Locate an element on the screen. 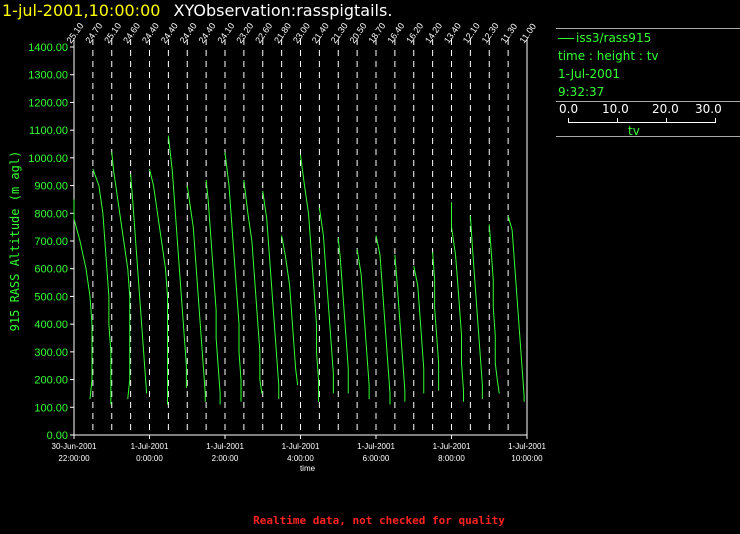 Image resolution: width=740 pixels, height=534 pixels. profile-label: 13.40 is located at coordinates (452, 33).